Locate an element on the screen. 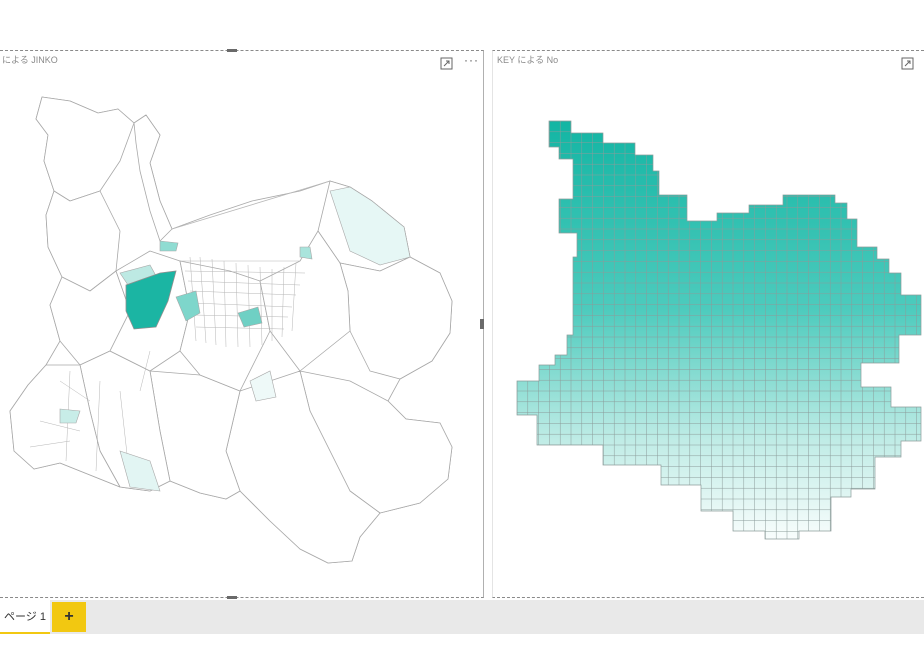 Image resolution: width=924 pixels, height=660 pixels. page-tab-1: ページ 1 is located at coordinates (25, 617).